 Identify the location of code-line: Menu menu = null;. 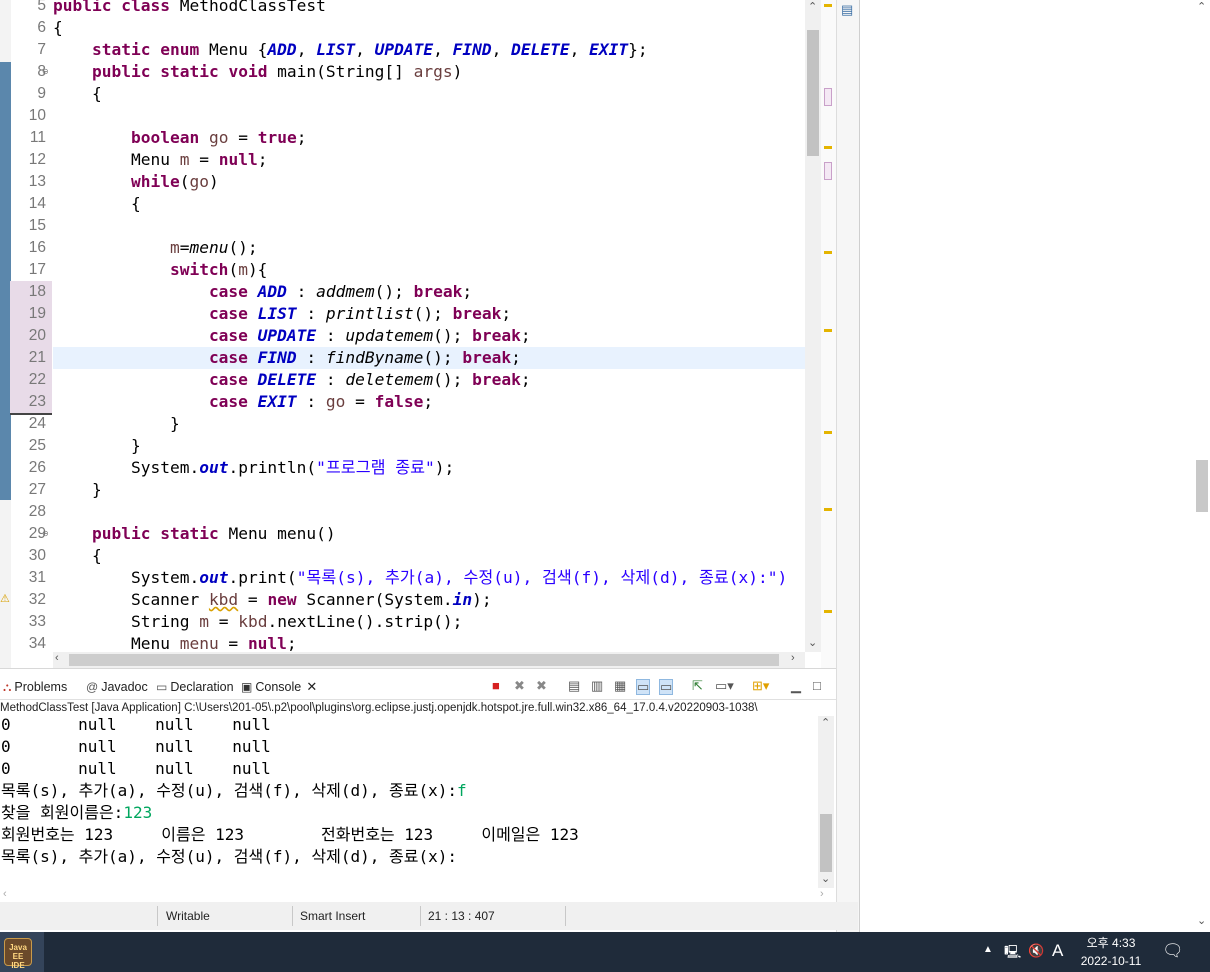
(213, 643).